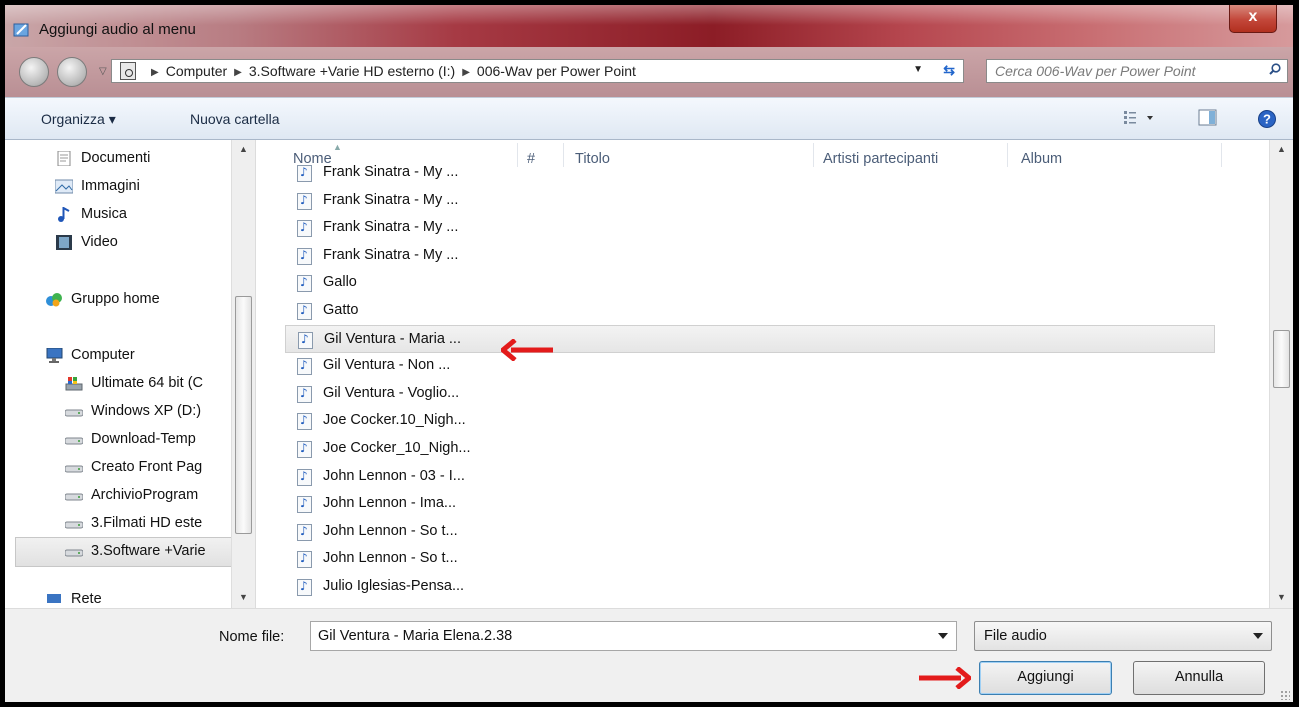  Describe the element at coordinates (135, 551) in the screenshot. I see `sidebar-item-drive-selected: 3.Software +Varie` at that location.